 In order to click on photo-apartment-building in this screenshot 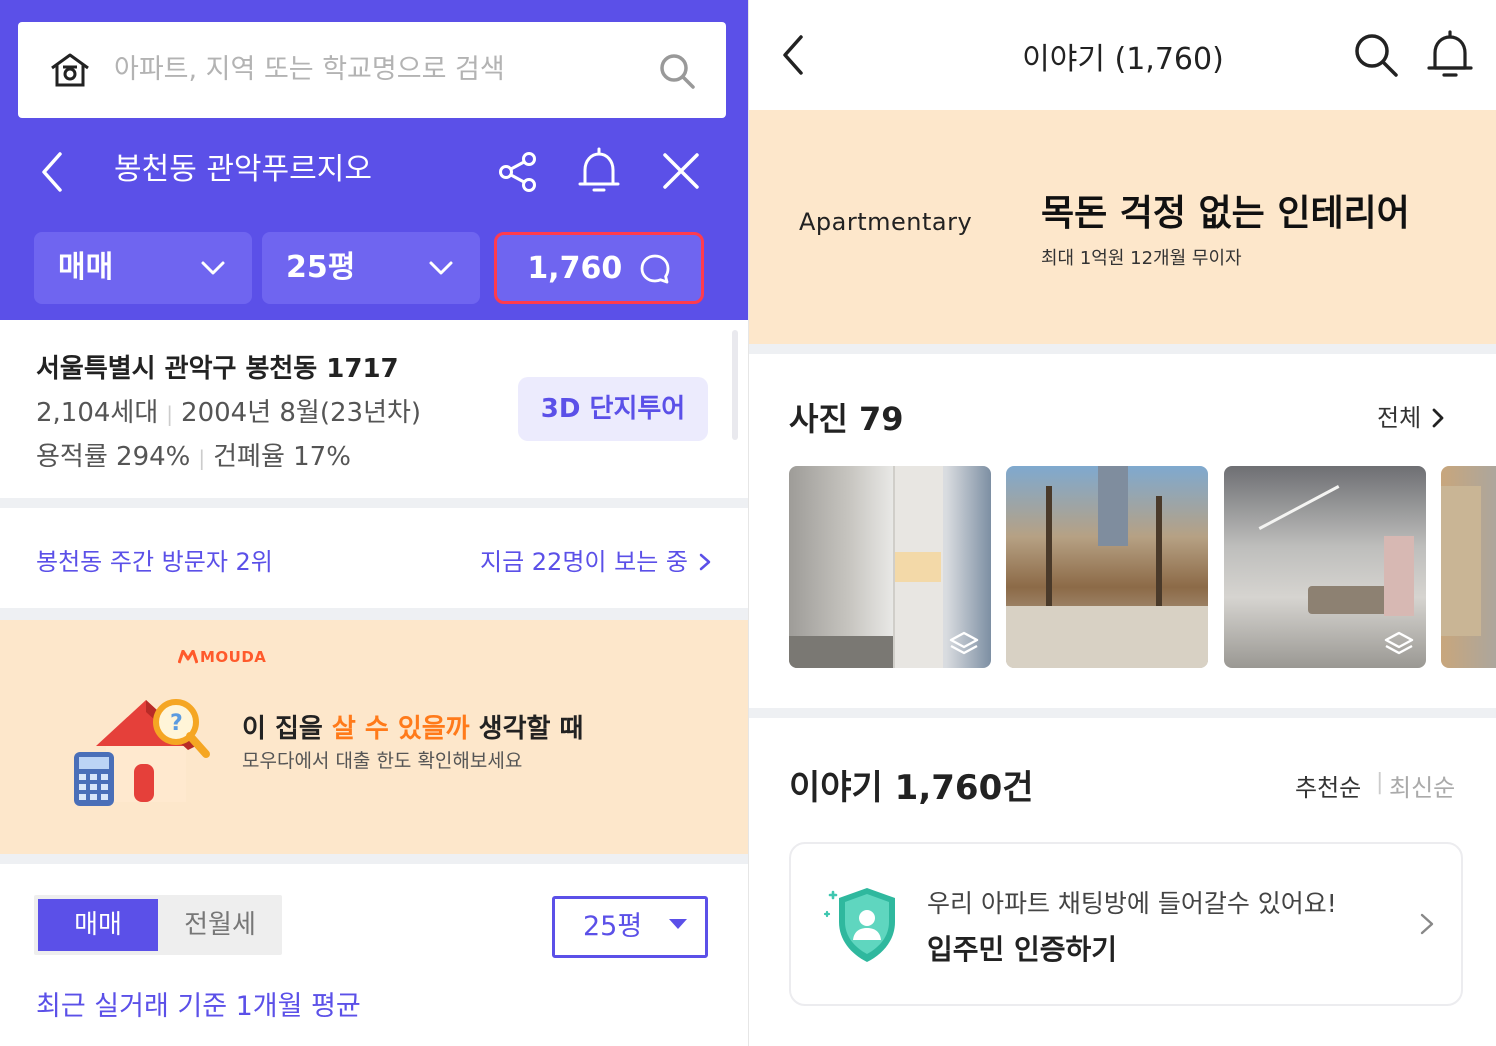, I will do `click(1461, 561)`.